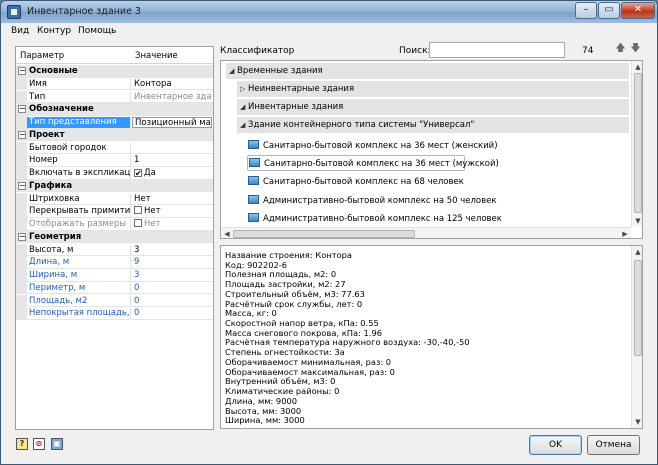 This screenshot has height=465, width=658. I want to click on property-row: Бытовой городок, so click(114, 148).